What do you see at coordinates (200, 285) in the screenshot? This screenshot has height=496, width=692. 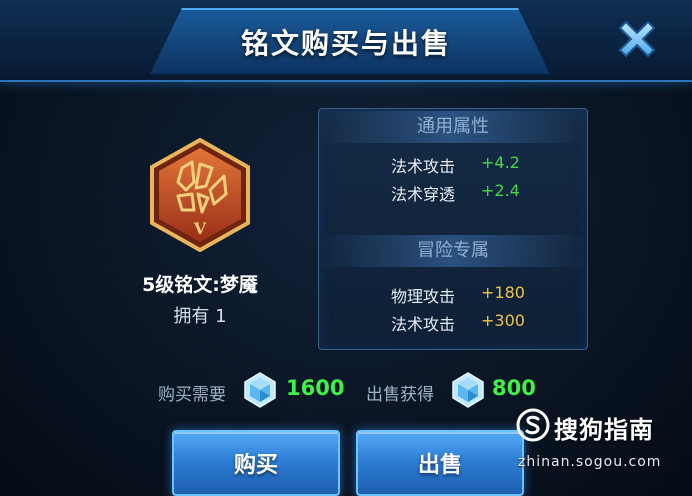 I see `rune-name: 5级铭文:梦魇` at bounding box center [200, 285].